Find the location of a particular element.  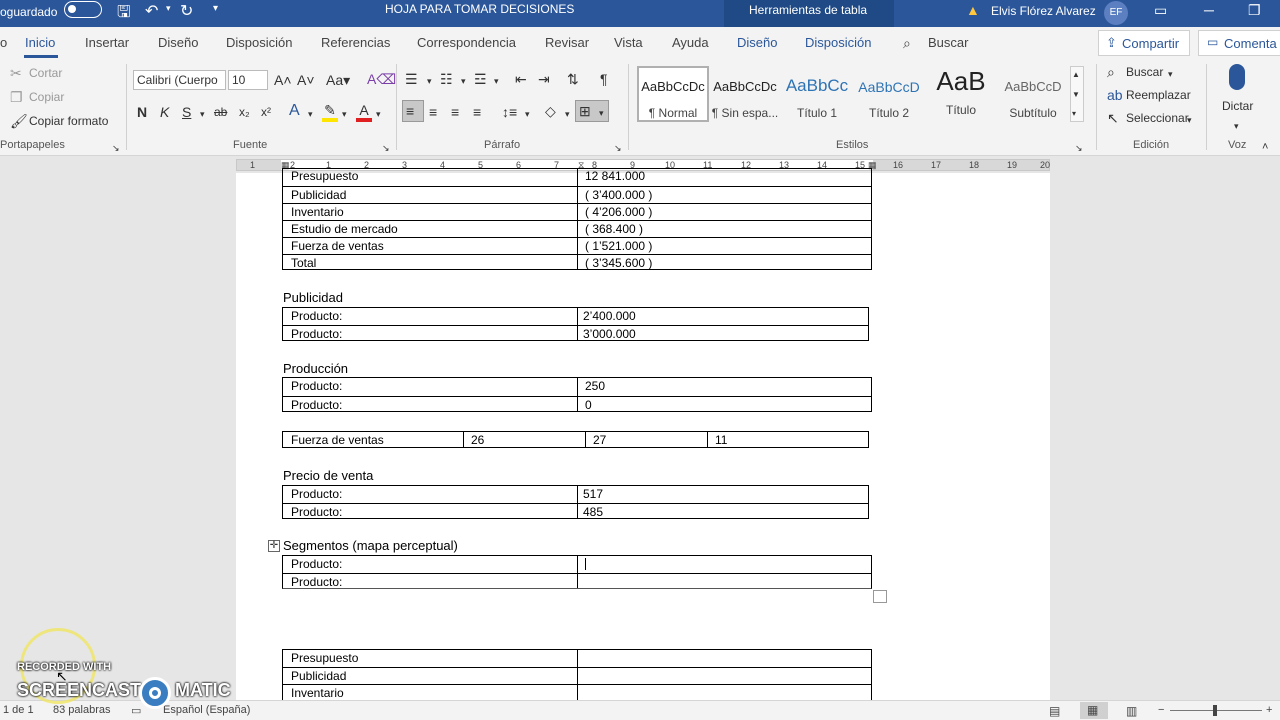

table-row: Publicidad is located at coordinates (577, 675).